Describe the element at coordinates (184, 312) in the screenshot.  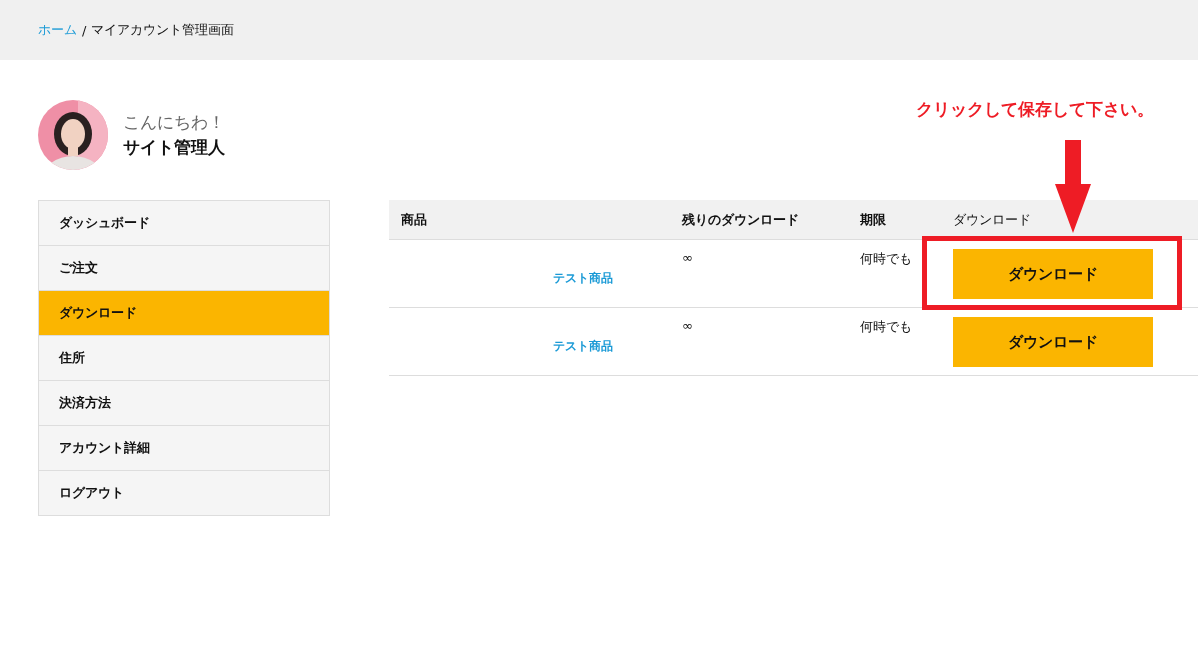
I see `sidebar-item: ダウンロード` at that location.